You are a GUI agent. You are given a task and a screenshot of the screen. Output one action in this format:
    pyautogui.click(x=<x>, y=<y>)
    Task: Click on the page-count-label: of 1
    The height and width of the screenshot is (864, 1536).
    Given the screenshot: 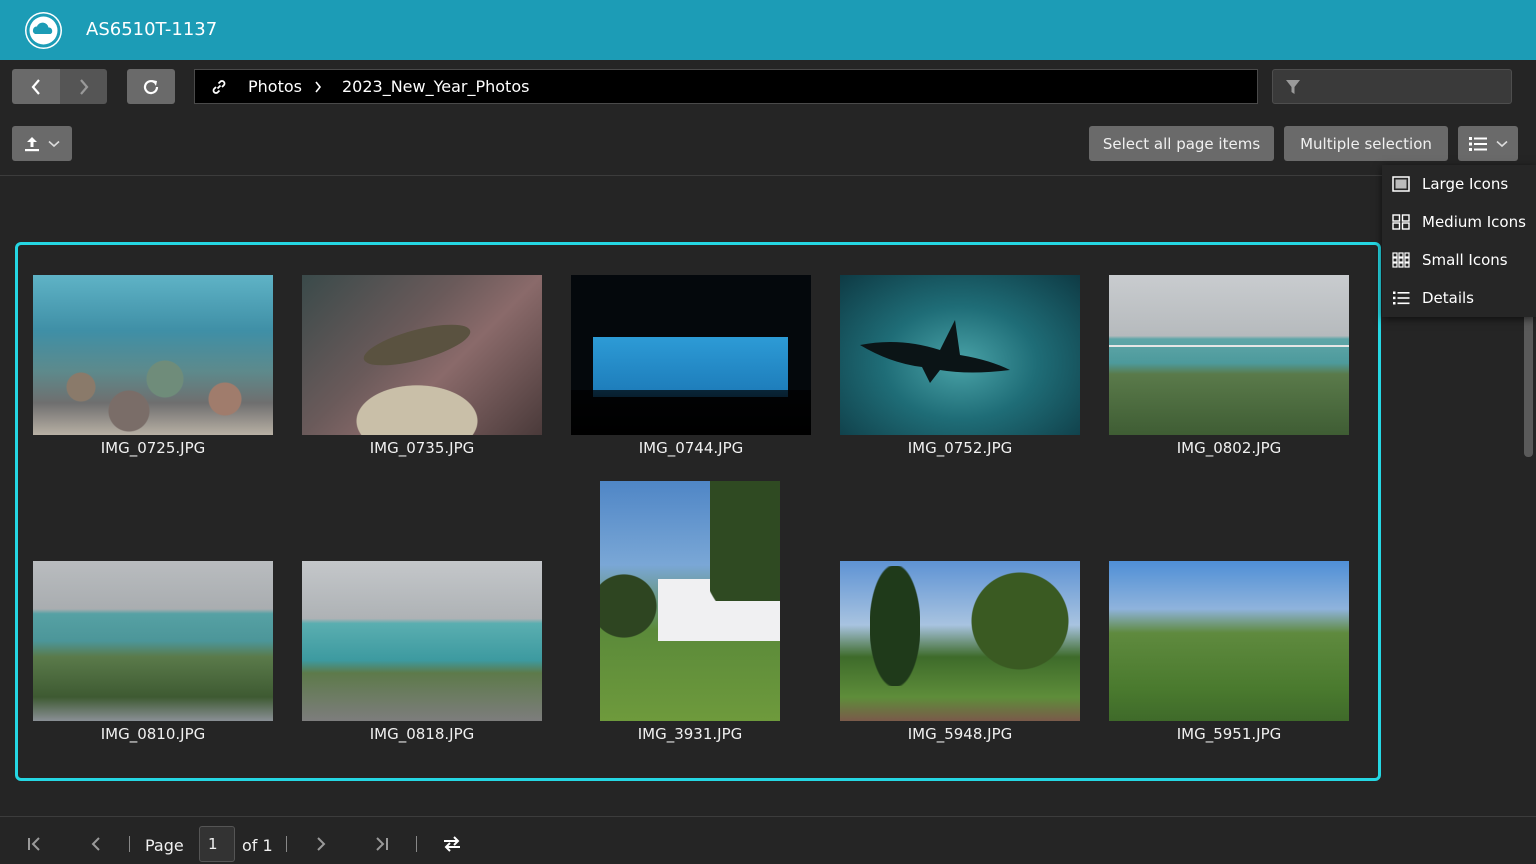 What is the action you would take?
    pyautogui.click(x=257, y=845)
    